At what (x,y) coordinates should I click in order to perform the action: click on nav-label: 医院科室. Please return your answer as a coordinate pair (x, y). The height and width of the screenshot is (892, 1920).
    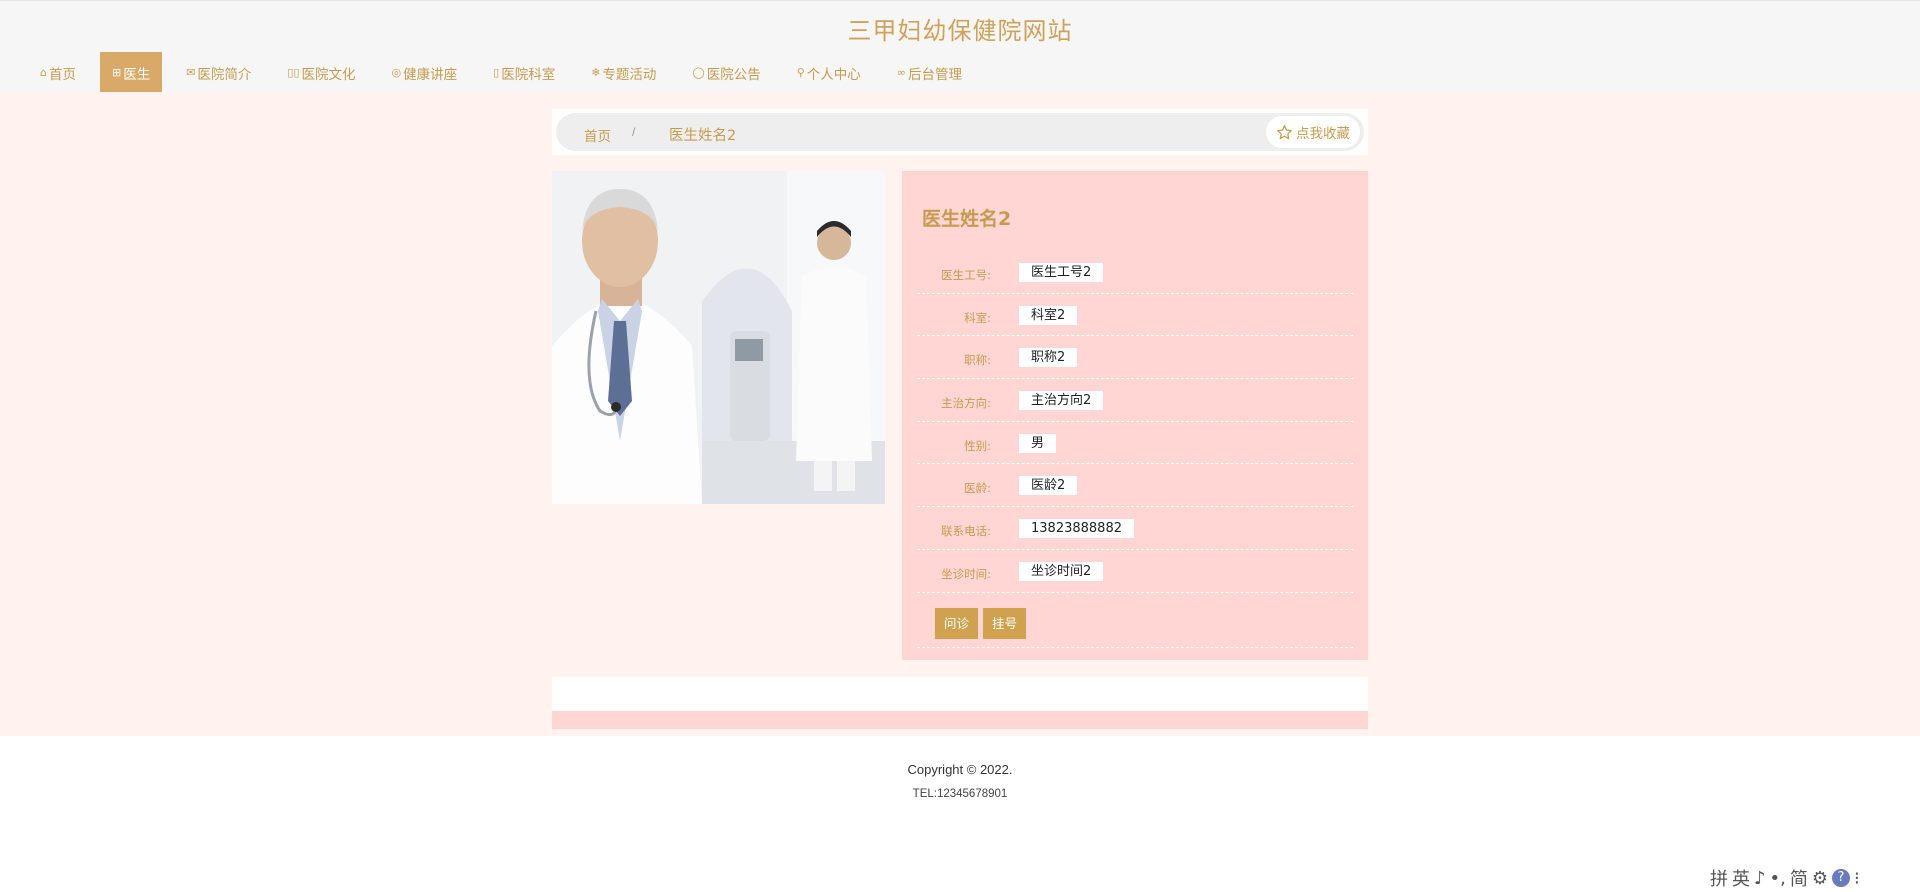
    Looking at the image, I should click on (528, 74).